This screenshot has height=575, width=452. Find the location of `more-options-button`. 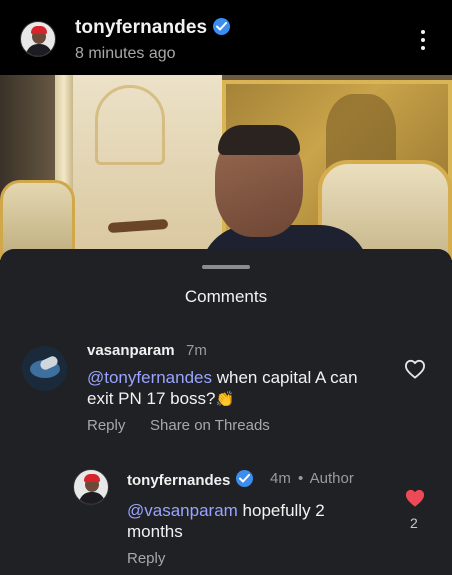

more-options-button is located at coordinates (423, 40).